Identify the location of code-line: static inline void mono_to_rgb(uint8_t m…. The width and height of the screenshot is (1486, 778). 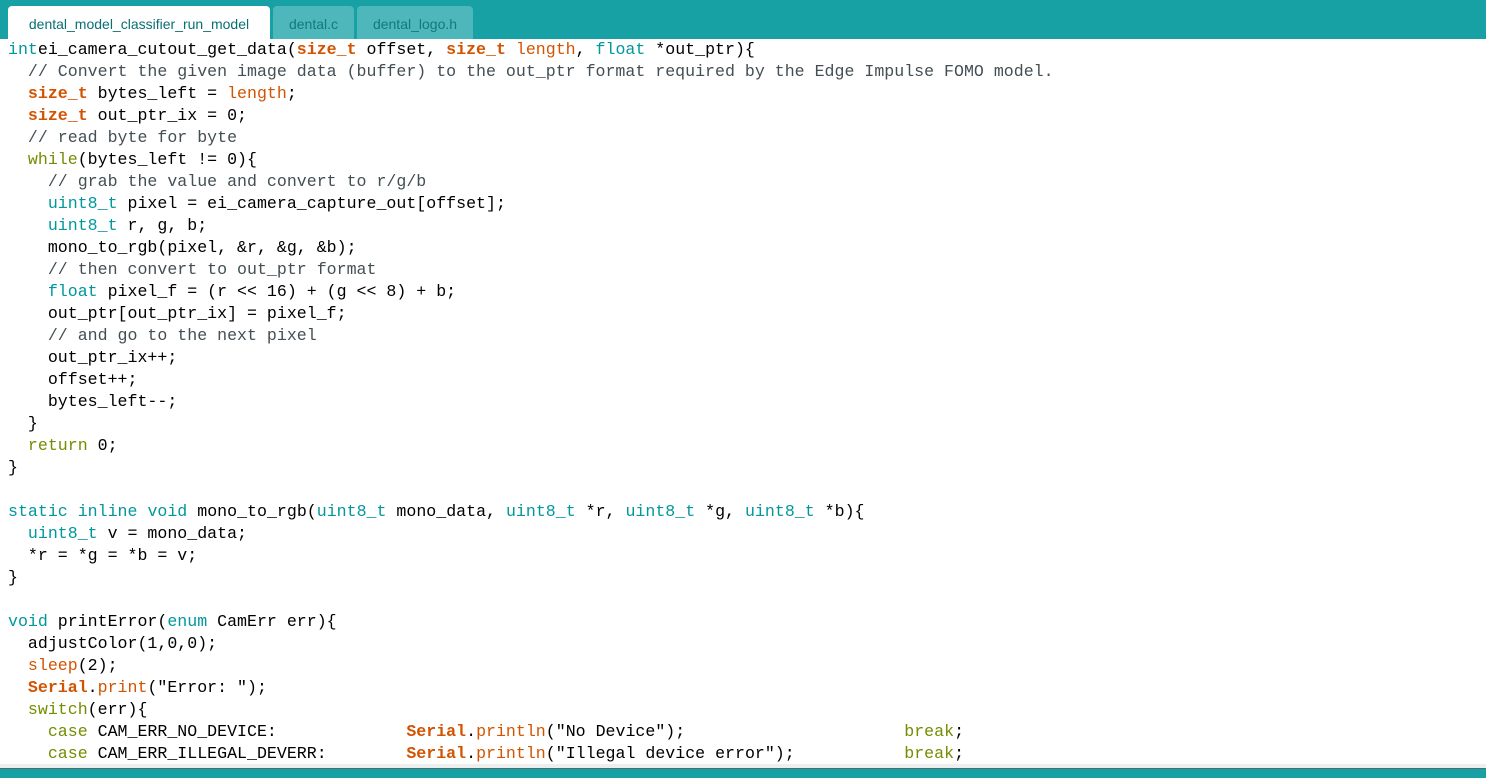
(531, 512).